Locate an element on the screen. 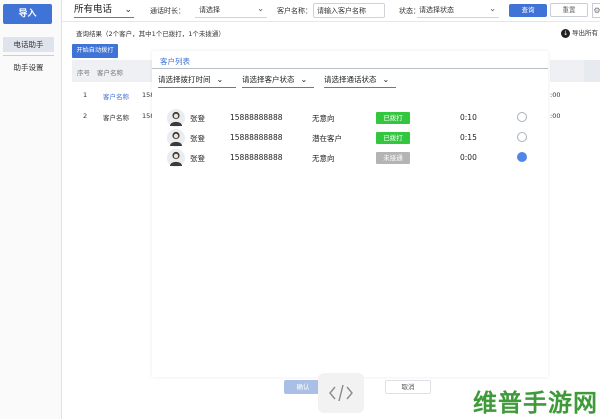 Image resolution: width=600 pixels, height=419 pixels. customer-status-filter: 请选择客户状态 ⌄ is located at coordinates (278, 80).